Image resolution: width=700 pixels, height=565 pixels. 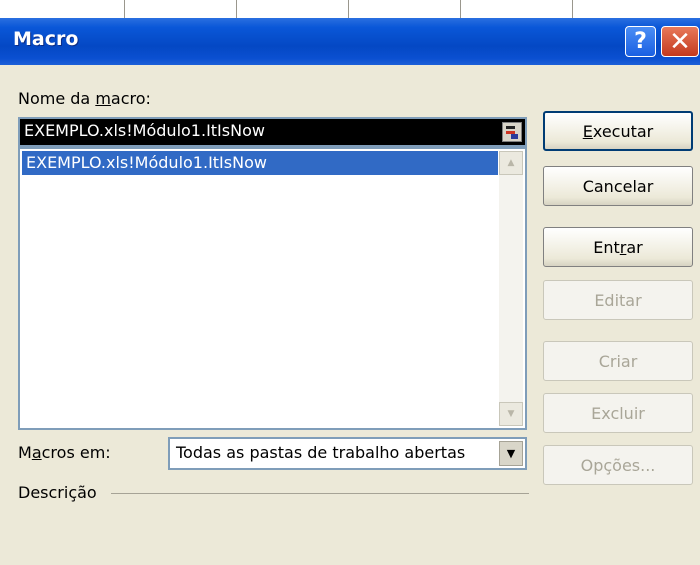 What do you see at coordinates (144, 130) in the screenshot?
I see `macro-name-value: EXEMPLO.xls!Módulo1.ItIsNow` at bounding box center [144, 130].